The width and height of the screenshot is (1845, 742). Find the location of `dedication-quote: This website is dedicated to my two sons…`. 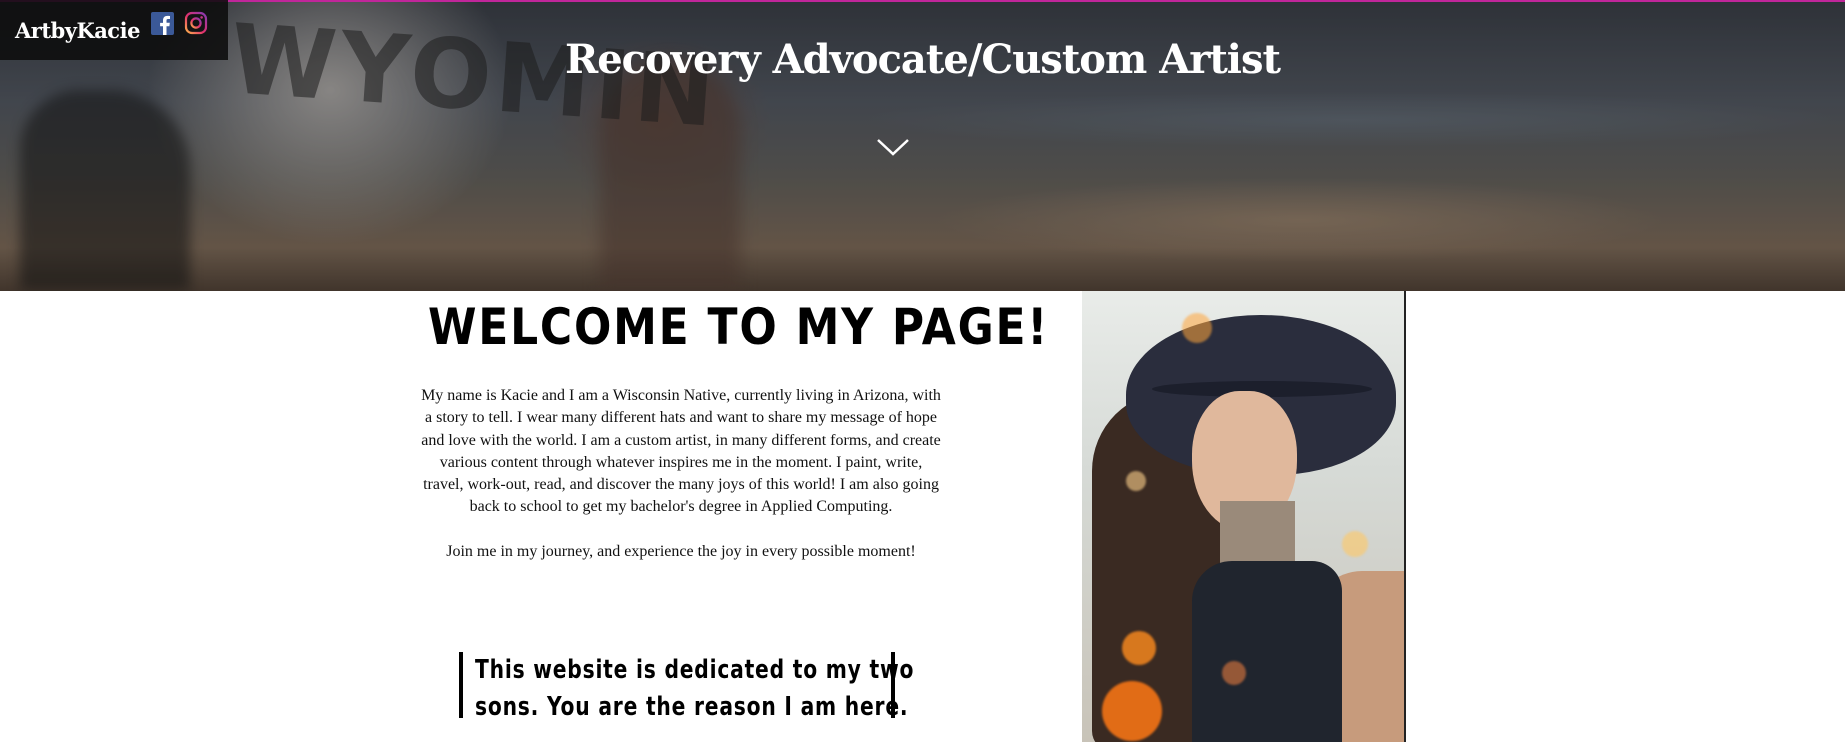

dedication-quote: This website is dedicated to my two sons… is located at coordinates (687, 687).